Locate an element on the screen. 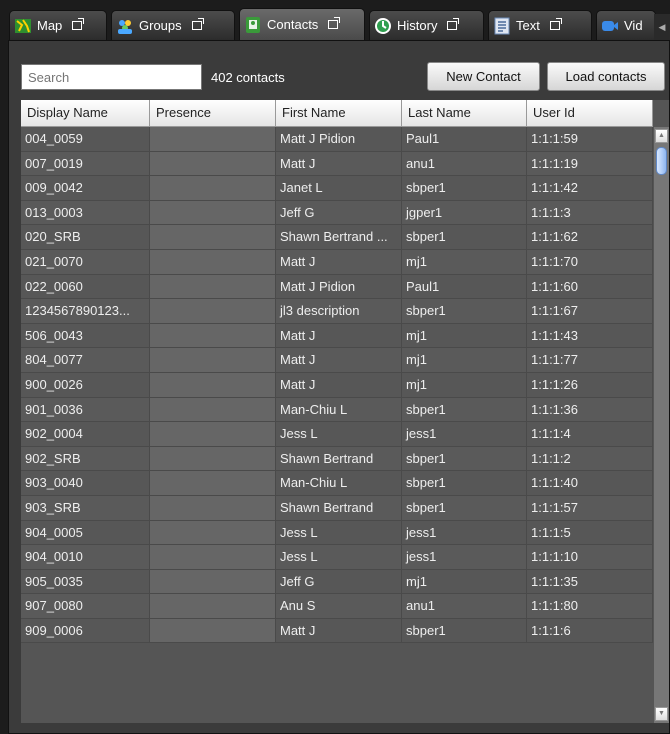  table-row: 904_0010 Jess Ljess1 1:1:1:10 is located at coordinates (337, 557).